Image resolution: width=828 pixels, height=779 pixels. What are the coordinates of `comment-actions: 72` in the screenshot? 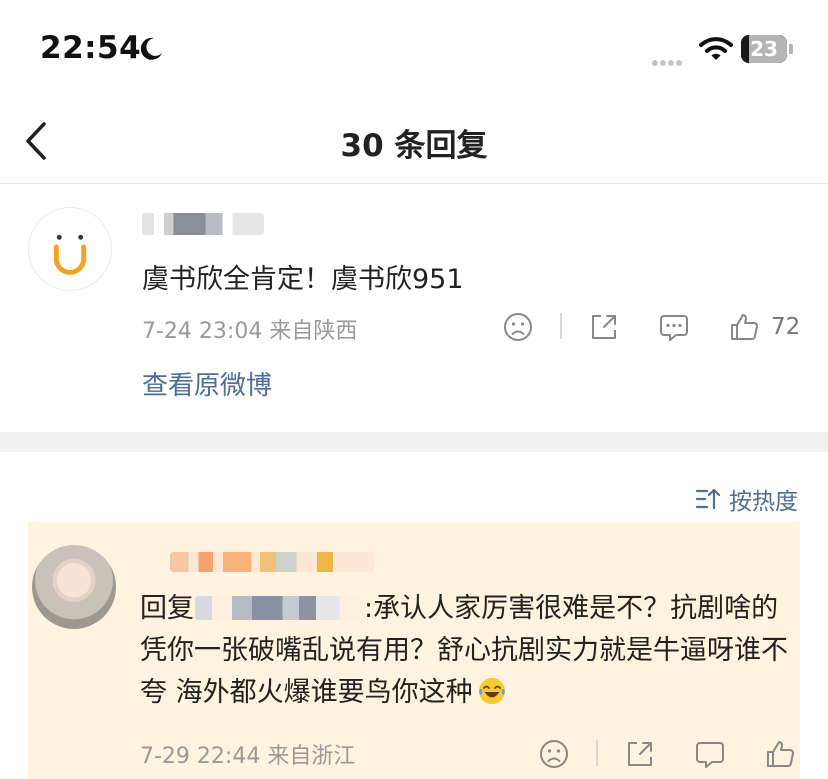 It's located at (655, 327).